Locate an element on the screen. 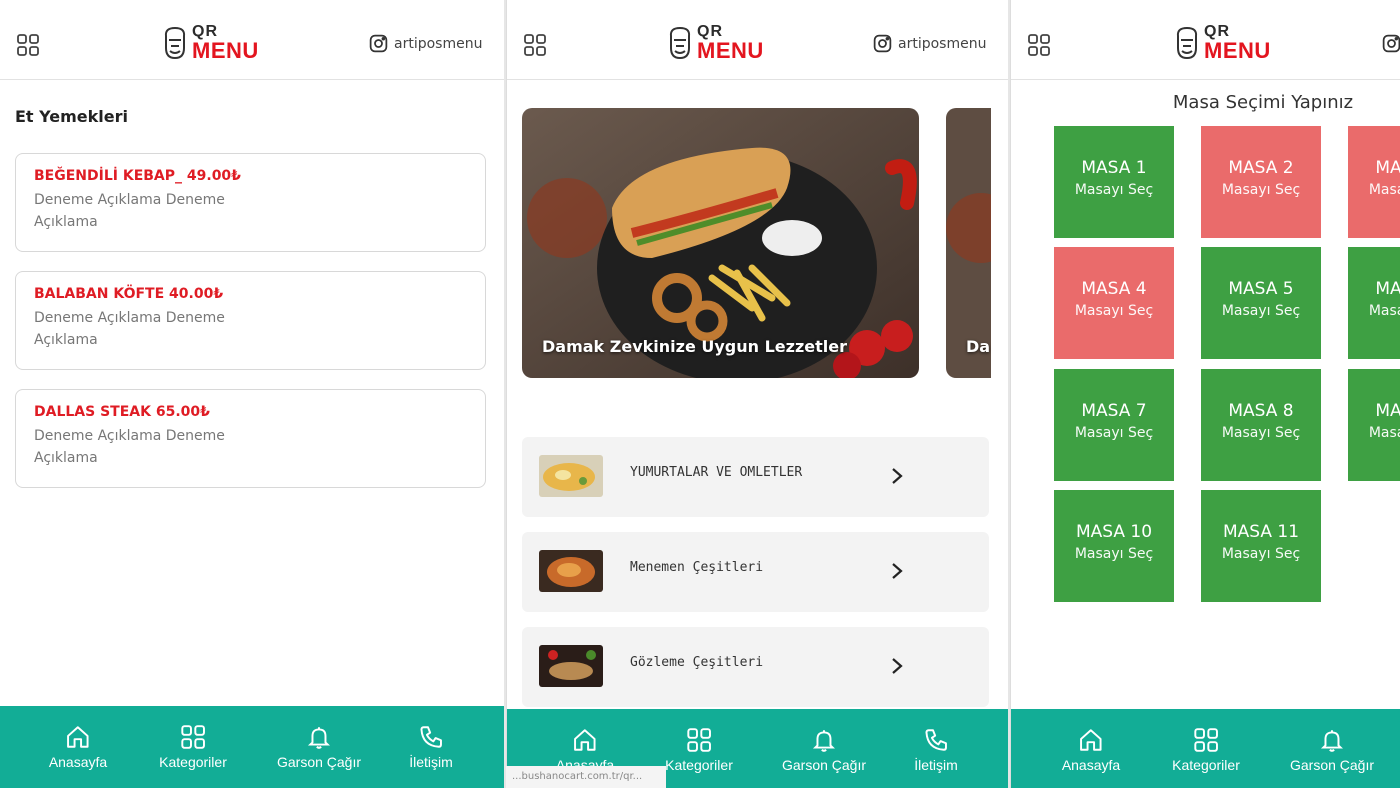 This screenshot has height=788, width=1400. table-name: MASA 4 is located at coordinates (1114, 289).